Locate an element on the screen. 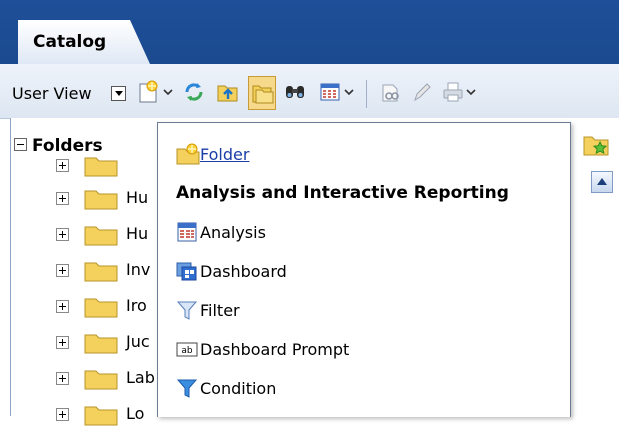 This screenshot has height=430, width=619. view-options-icon is located at coordinates (332, 93).